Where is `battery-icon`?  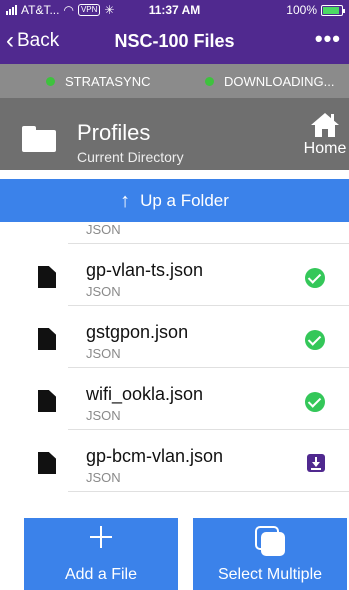
battery-icon is located at coordinates (333, 10).